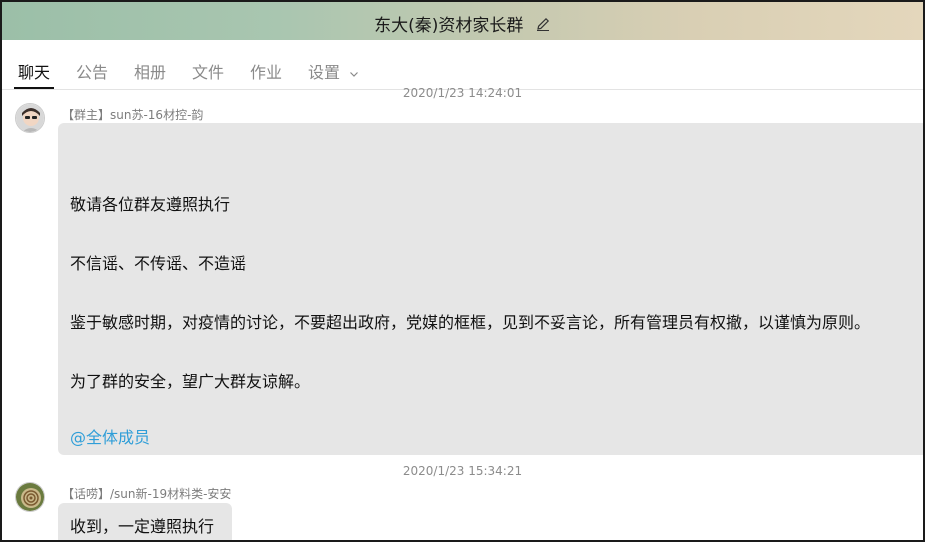 This screenshot has width=925, height=542. What do you see at coordinates (462, 471) in the screenshot?
I see `message-timestamp: 2020/1/23 15:34:21` at bounding box center [462, 471].